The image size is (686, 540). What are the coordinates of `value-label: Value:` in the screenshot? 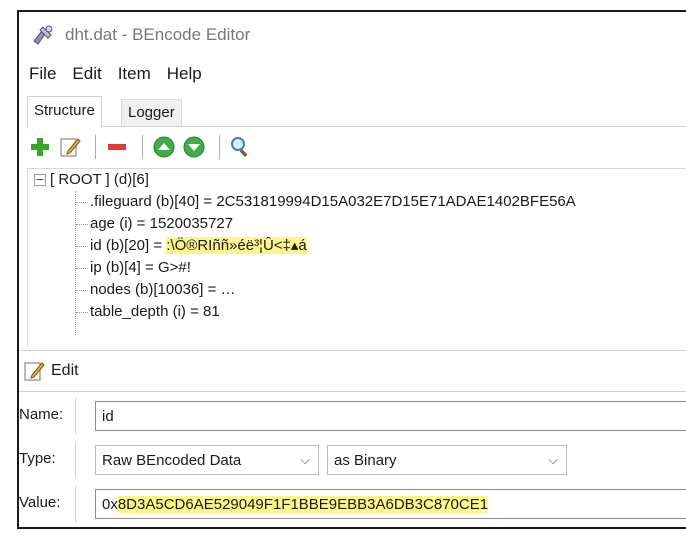 It's located at (40, 502).